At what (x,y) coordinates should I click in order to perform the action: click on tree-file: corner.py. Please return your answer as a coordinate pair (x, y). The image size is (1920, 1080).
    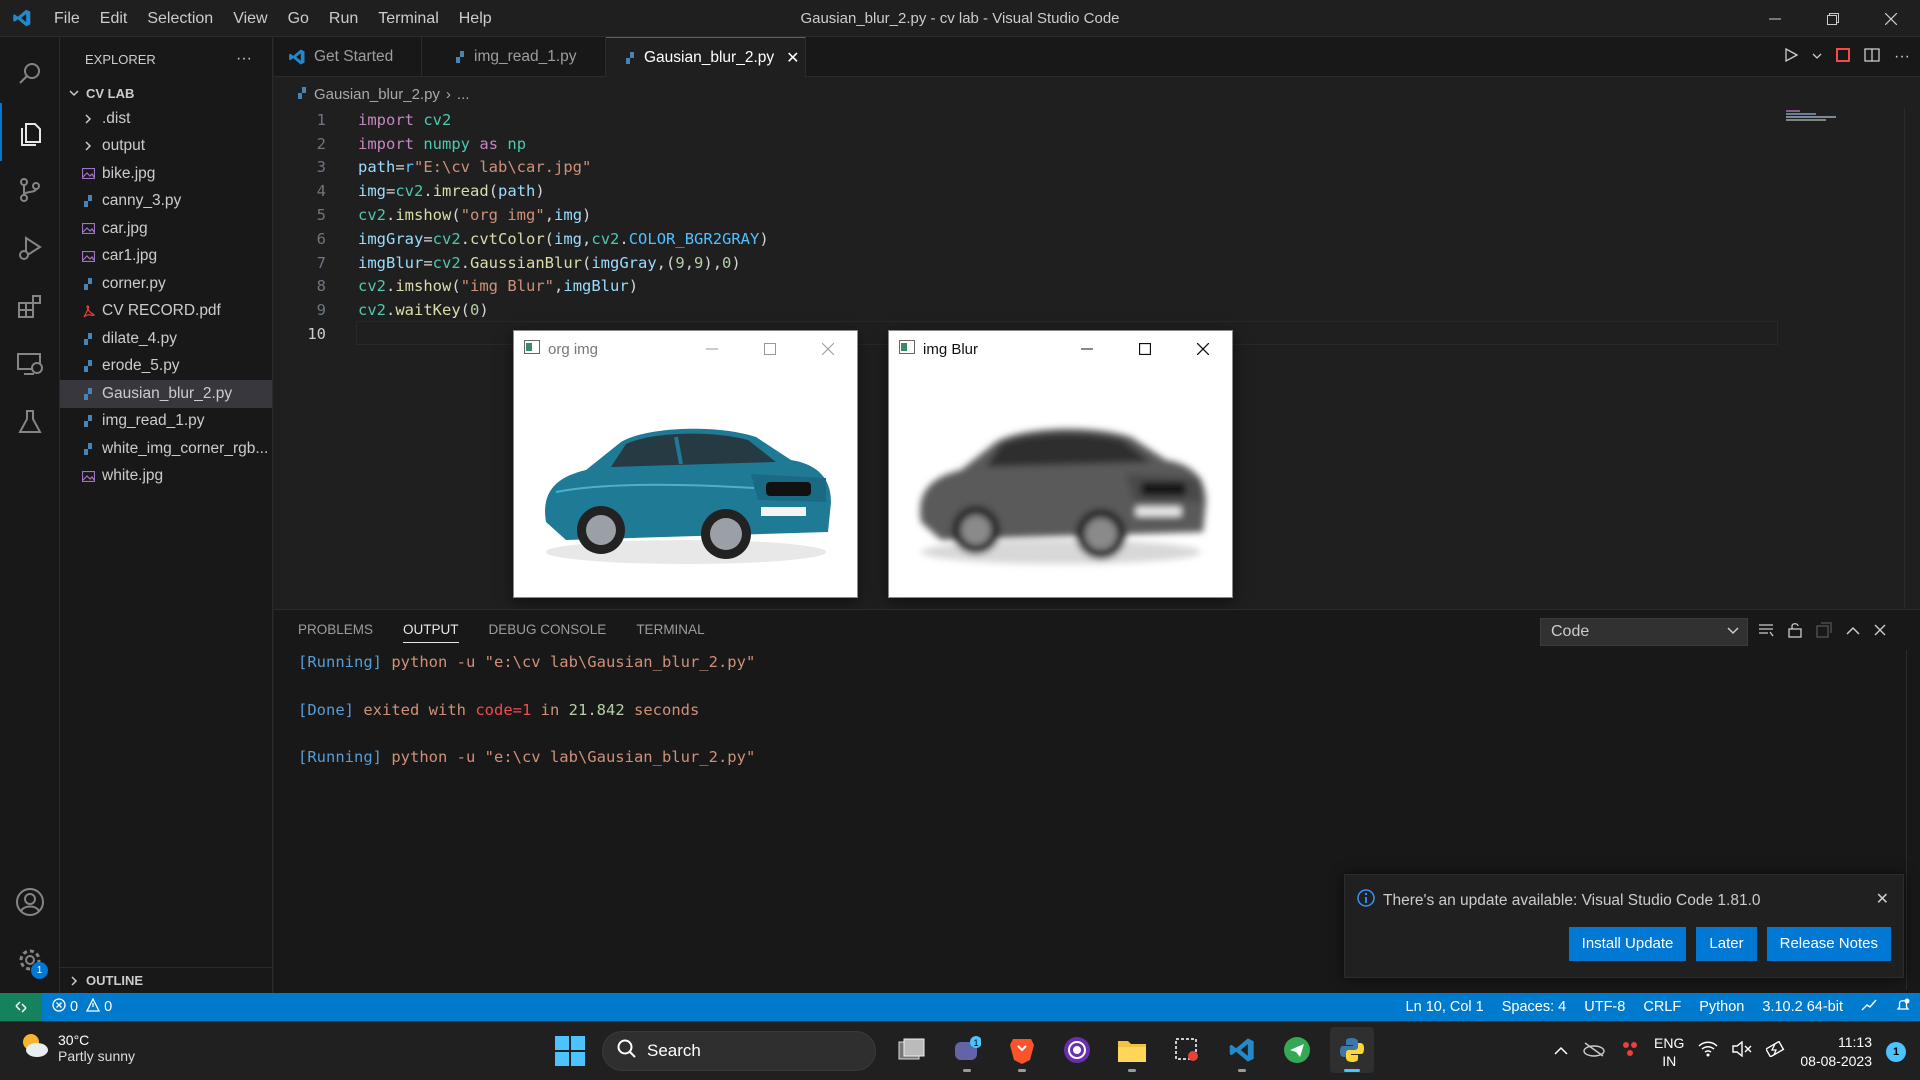
    Looking at the image, I should click on (166, 284).